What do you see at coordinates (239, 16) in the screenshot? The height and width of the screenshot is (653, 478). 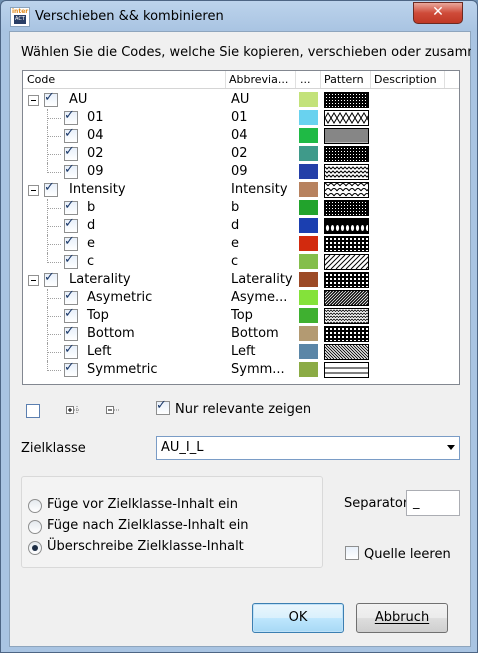 I see `title-bar: inter ACT Verschieben && kombinieren ✕` at bounding box center [239, 16].